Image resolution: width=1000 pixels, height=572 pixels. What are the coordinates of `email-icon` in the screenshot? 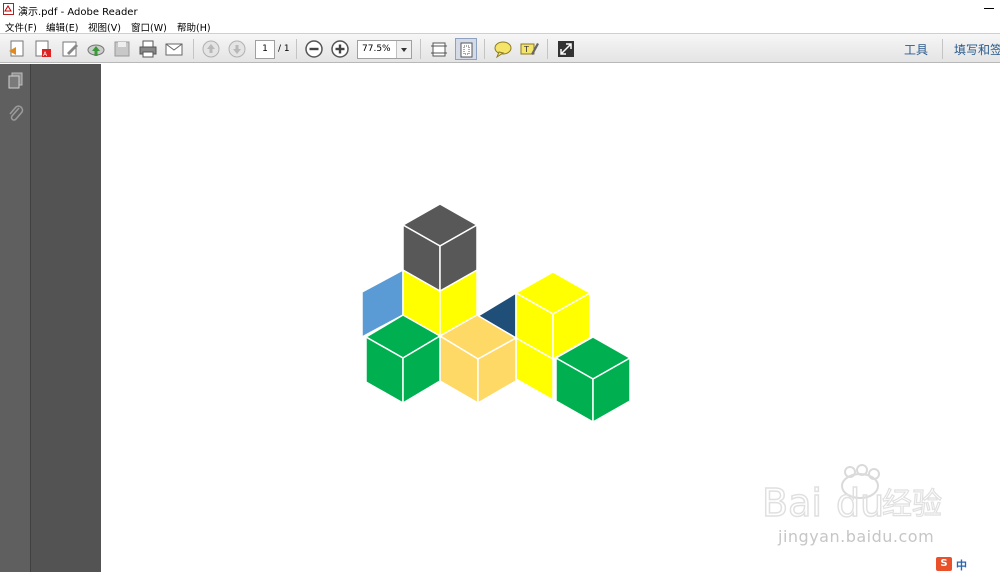 It's located at (174, 49).